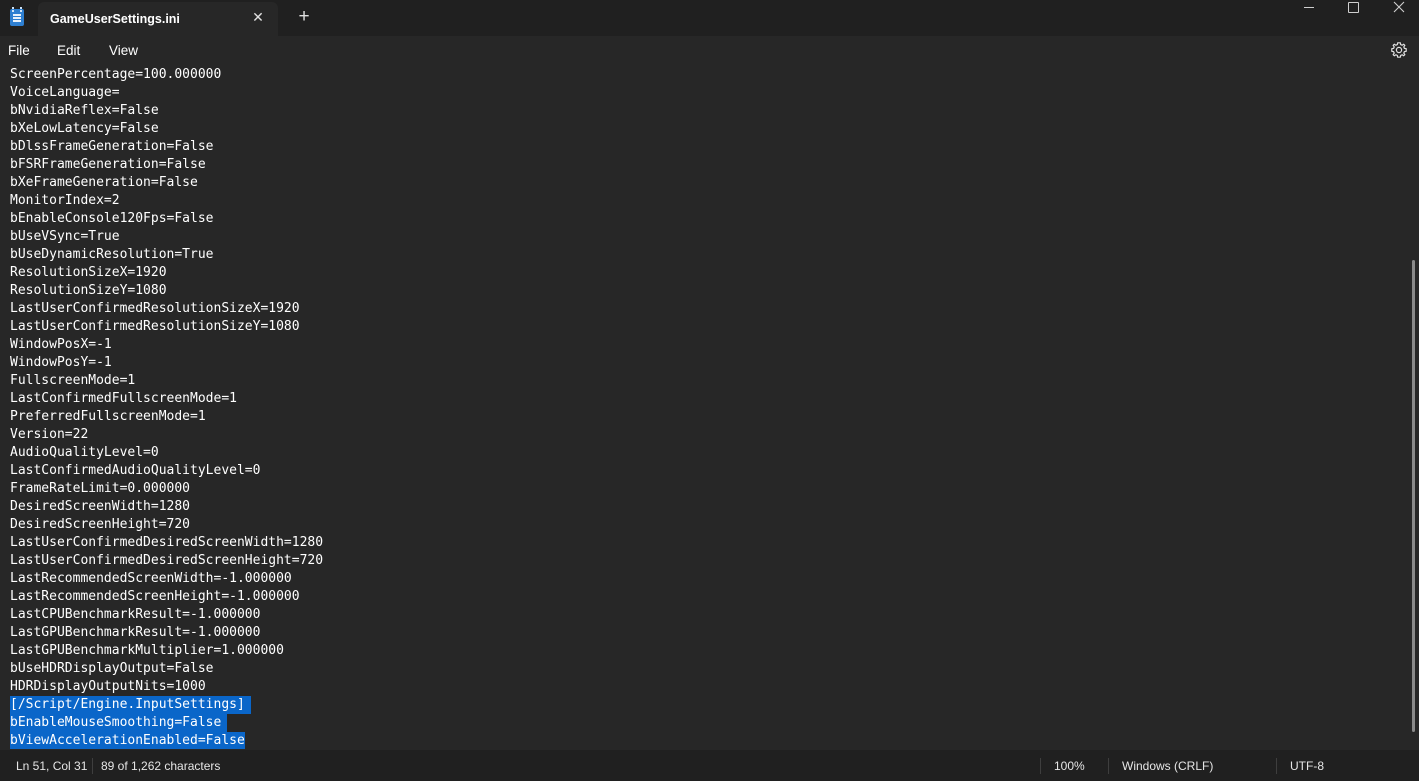 The width and height of the screenshot is (1419, 781). What do you see at coordinates (65, 201) in the screenshot?
I see `text-line: MonitorIndex=2` at bounding box center [65, 201].